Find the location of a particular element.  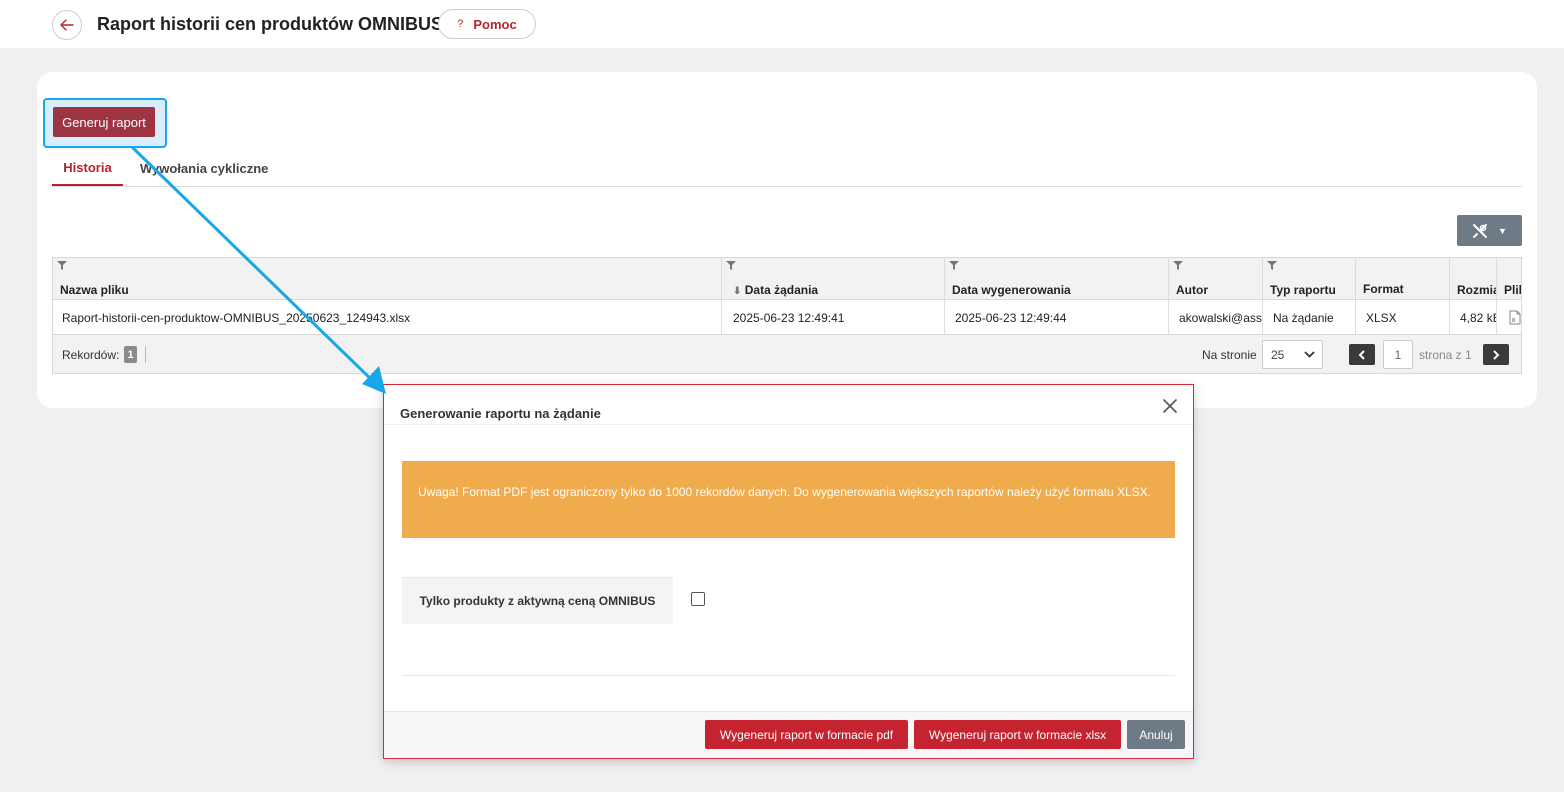

column-header-file: Plik is located at coordinates (1509, 279).